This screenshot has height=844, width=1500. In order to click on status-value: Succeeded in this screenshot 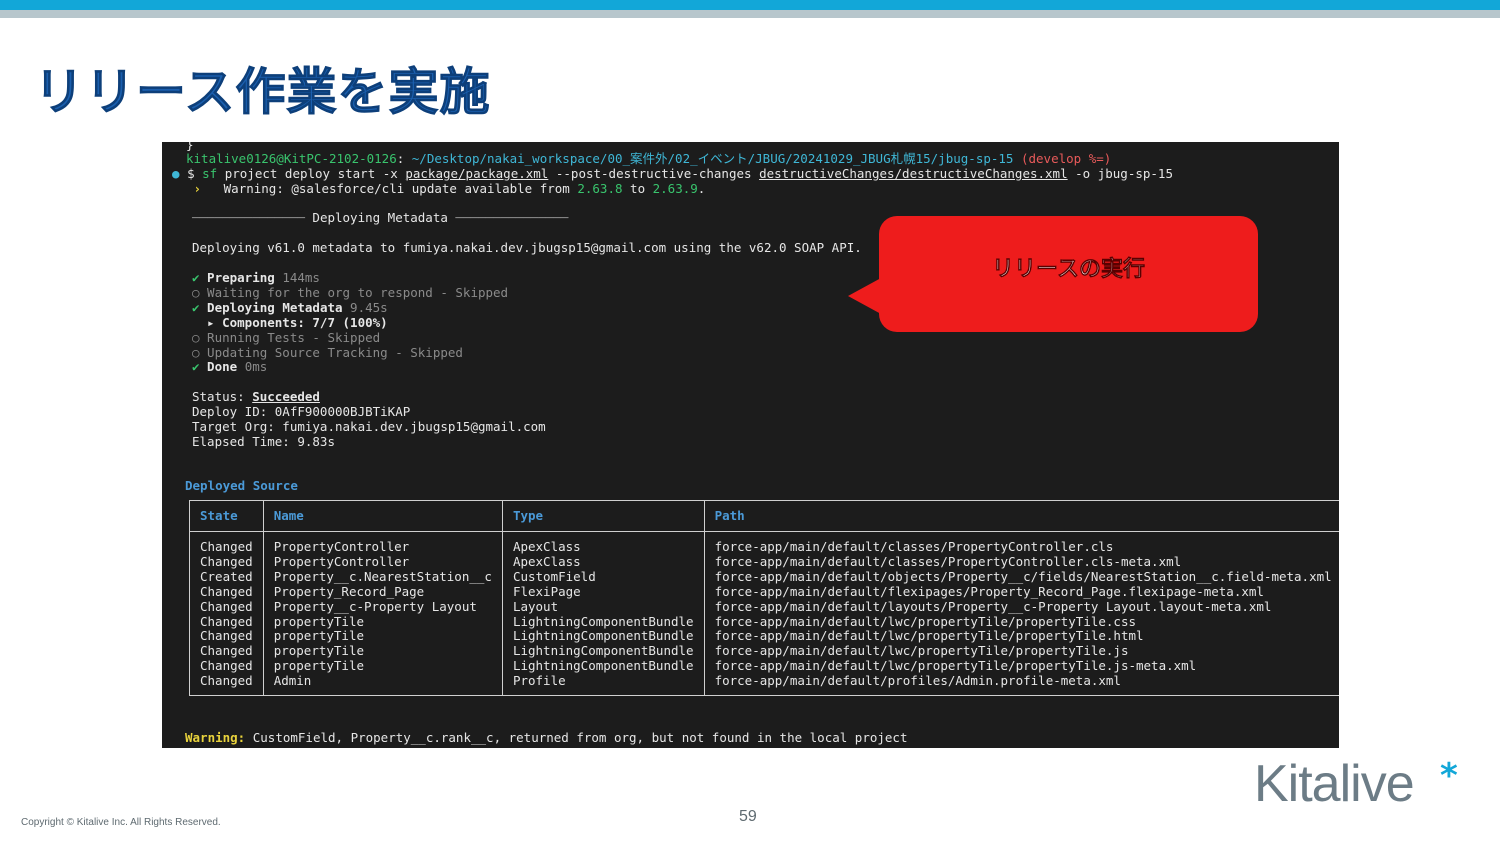, I will do `click(286, 396)`.